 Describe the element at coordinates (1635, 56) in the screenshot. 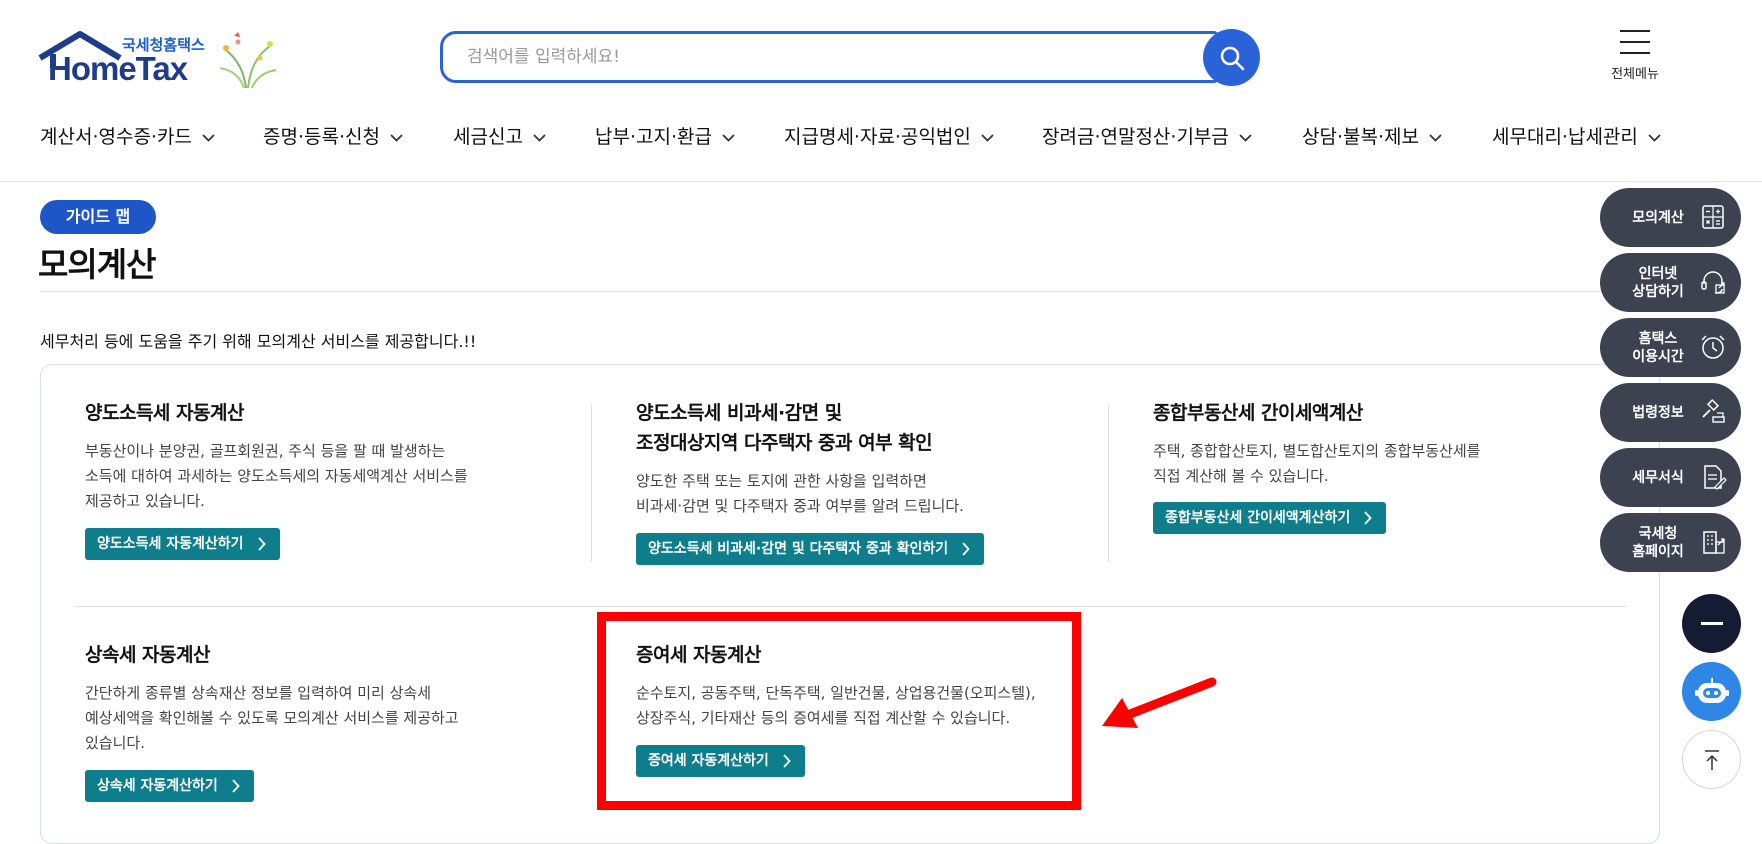

I see `all-menu-button: 전체메뉴` at that location.